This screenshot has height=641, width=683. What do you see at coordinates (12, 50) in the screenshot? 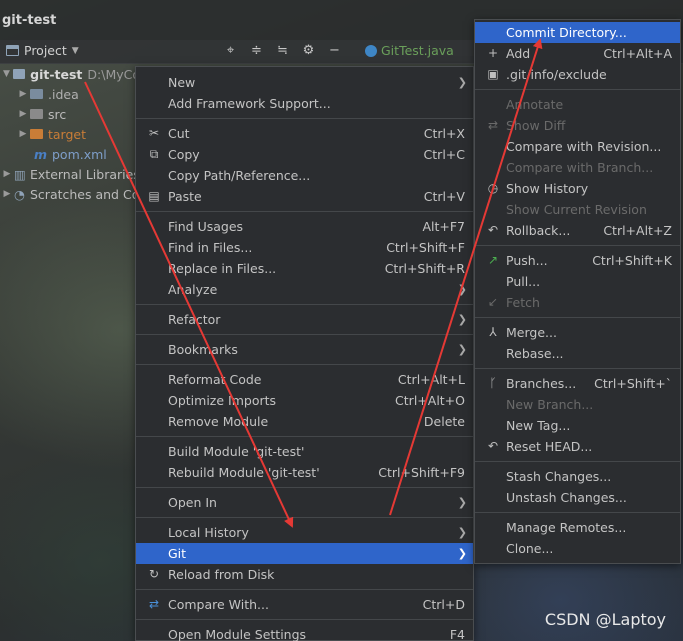
I see `project-window-icon` at bounding box center [12, 50].